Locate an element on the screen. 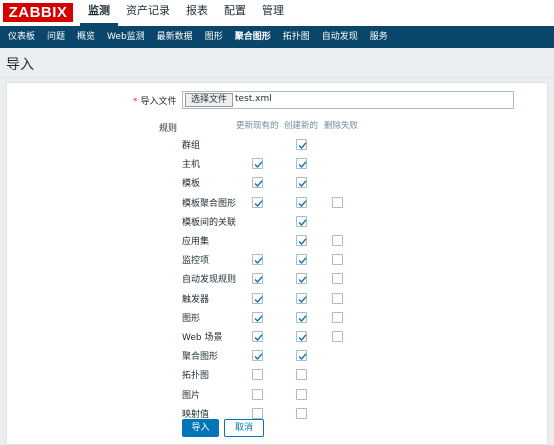 This screenshot has height=445, width=554. rules-label: 规则 is located at coordinates (168, 129).